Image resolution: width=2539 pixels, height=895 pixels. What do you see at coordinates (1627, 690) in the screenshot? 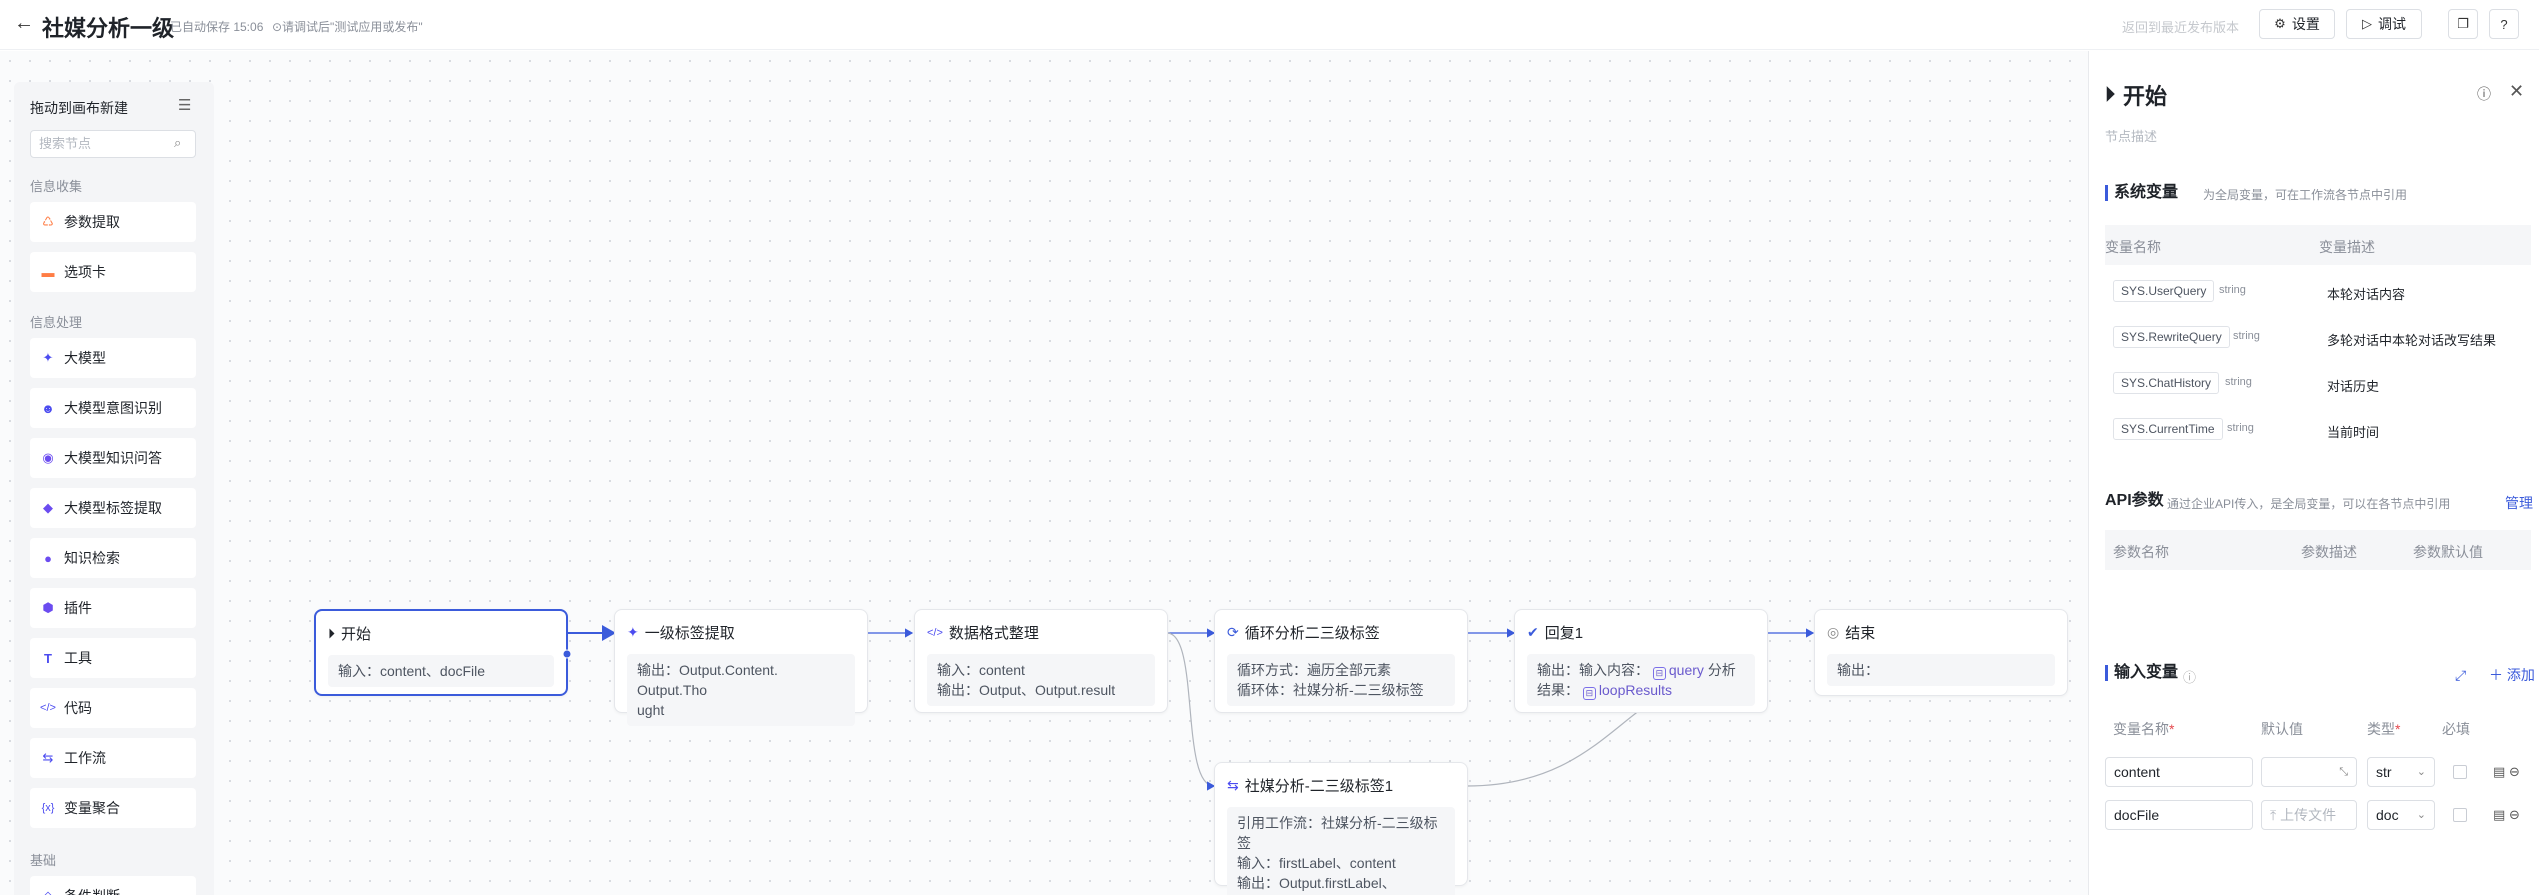
I see `variable-chip-loopresults: ⊟ loopResults` at bounding box center [1627, 690].